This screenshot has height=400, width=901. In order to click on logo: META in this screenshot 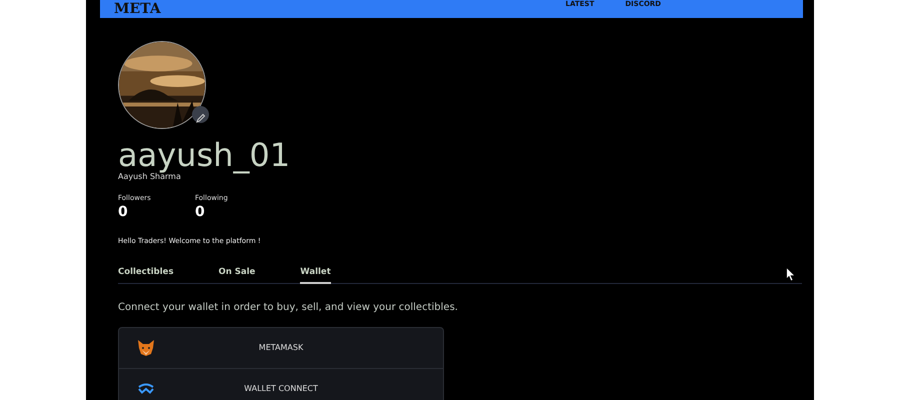, I will do `click(137, 9)`.